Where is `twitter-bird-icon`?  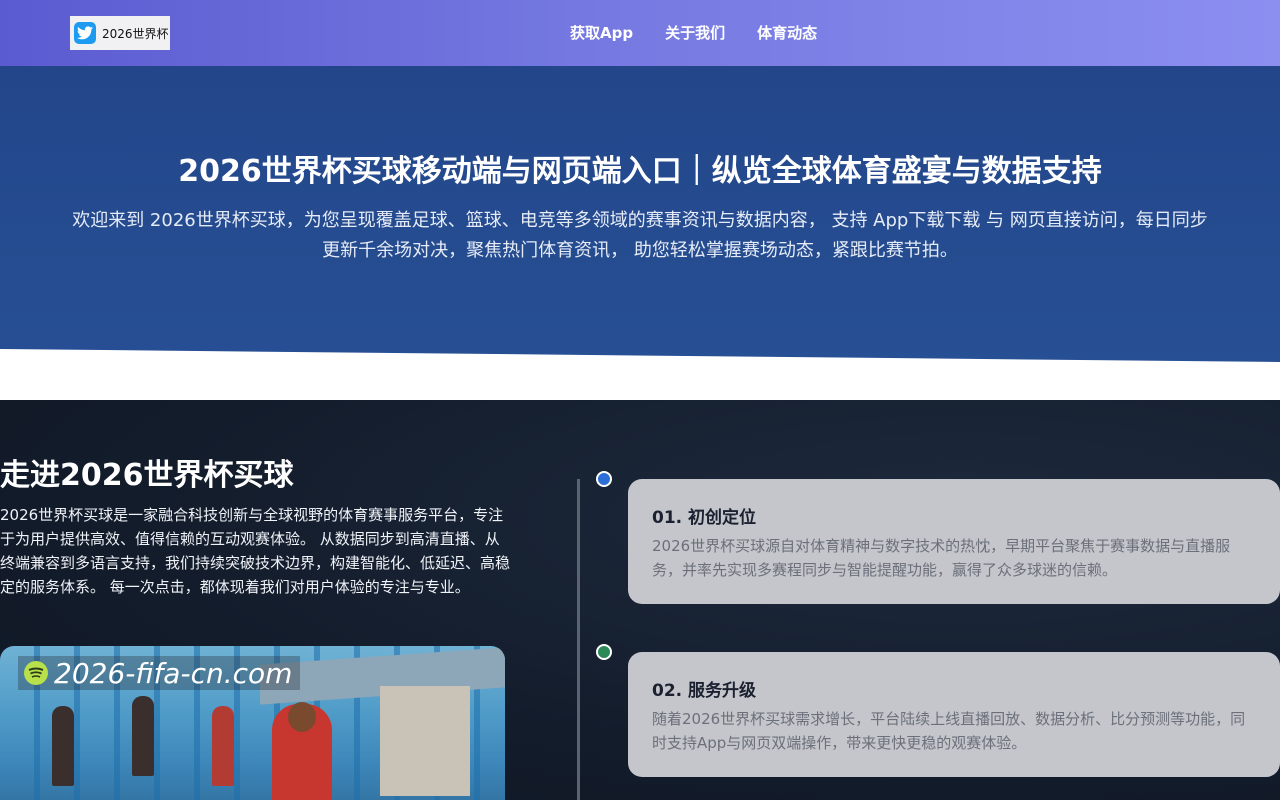
twitter-bird-icon is located at coordinates (85, 33).